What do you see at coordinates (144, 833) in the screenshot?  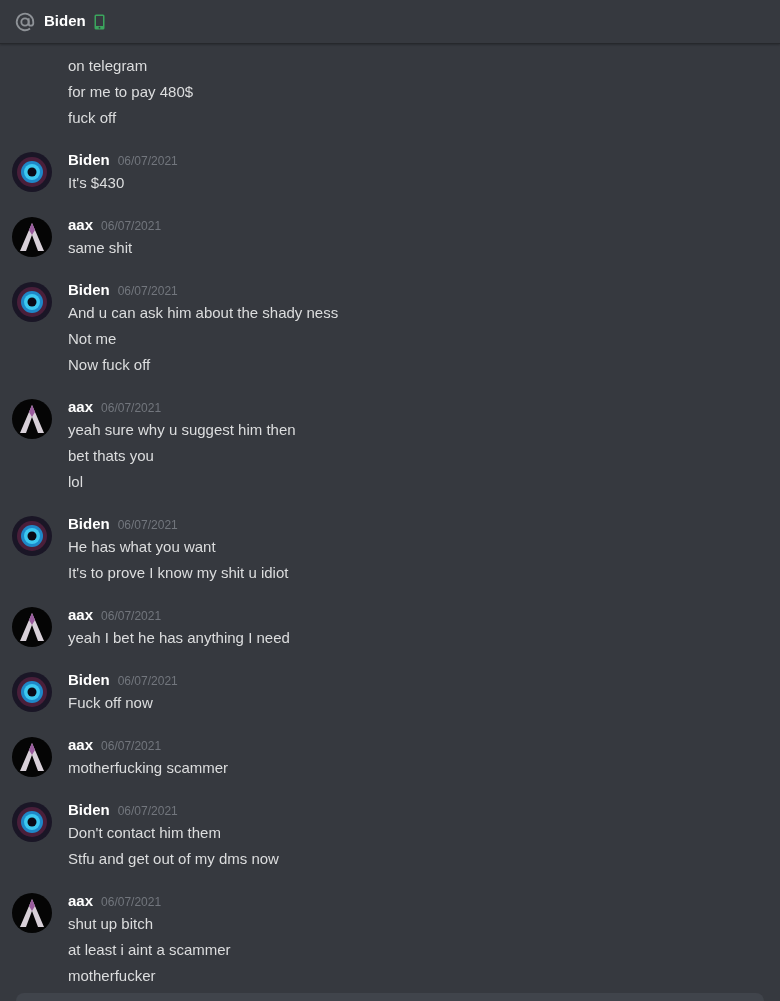 I see `message-text: Don't contact him them` at bounding box center [144, 833].